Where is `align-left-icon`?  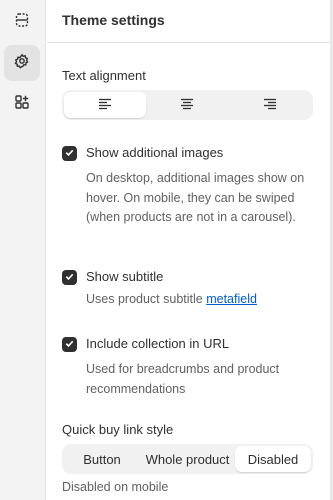
align-left-icon is located at coordinates (105, 105).